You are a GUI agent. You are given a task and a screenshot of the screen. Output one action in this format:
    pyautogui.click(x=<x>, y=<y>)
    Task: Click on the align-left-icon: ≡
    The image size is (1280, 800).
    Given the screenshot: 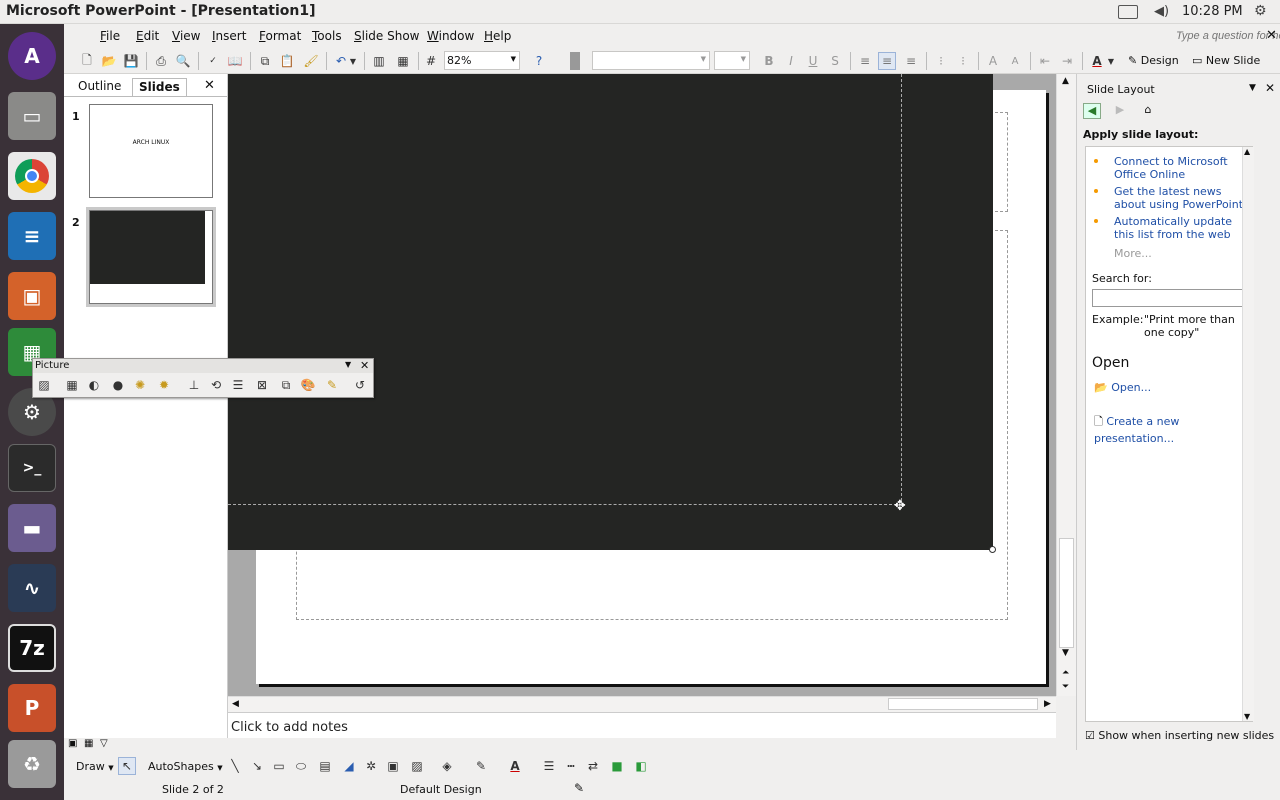 What is the action you would take?
    pyautogui.click(x=865, y=61)
    